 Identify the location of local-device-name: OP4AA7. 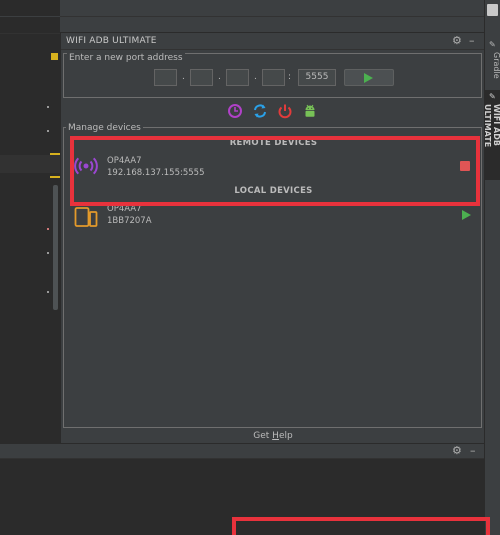
(124, 209).